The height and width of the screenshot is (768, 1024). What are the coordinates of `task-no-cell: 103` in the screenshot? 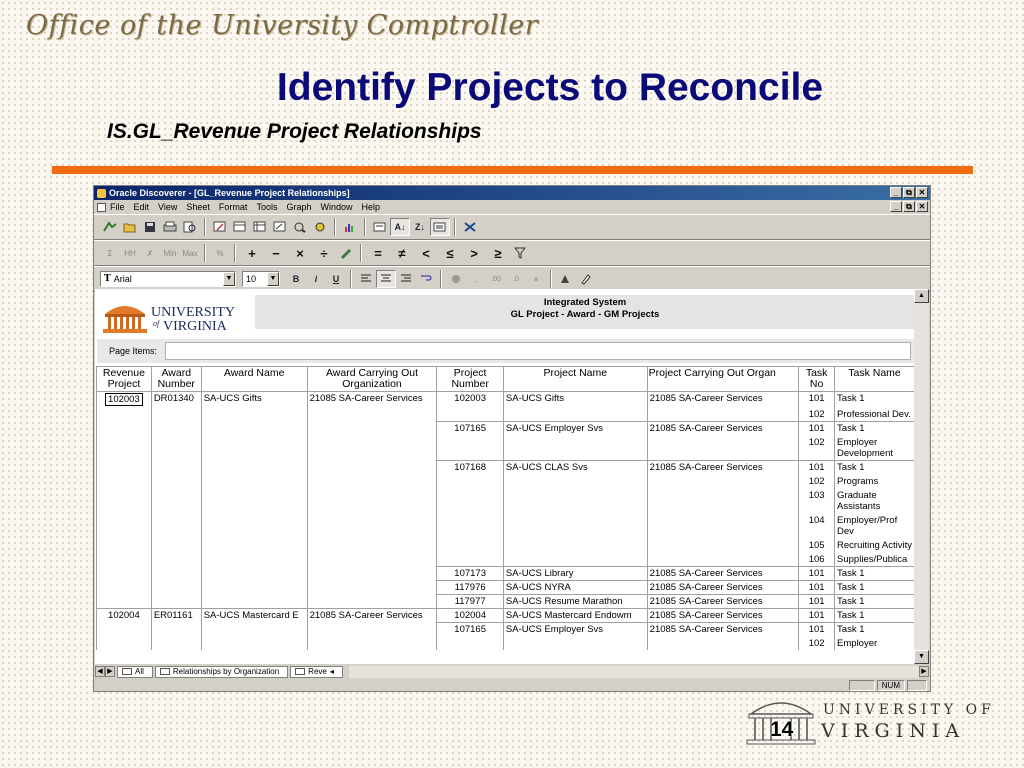 It's located at (817, 500).